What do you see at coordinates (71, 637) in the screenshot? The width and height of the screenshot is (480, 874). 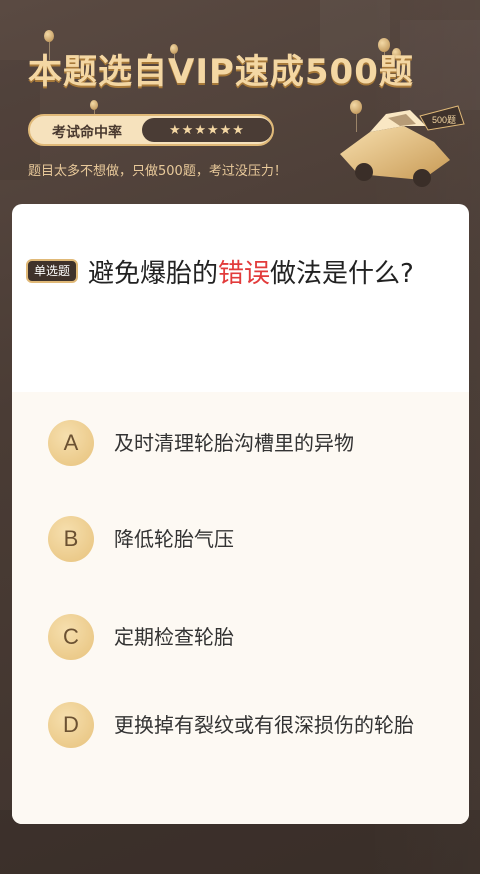 I see `option-c-letter: C` at bounding box center [71, 637].